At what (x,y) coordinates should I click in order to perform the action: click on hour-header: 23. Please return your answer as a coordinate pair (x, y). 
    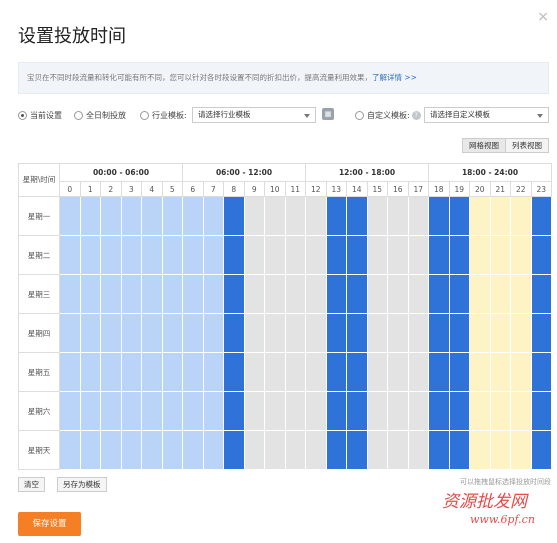
    Looking at the image, I should click on (542, 189).